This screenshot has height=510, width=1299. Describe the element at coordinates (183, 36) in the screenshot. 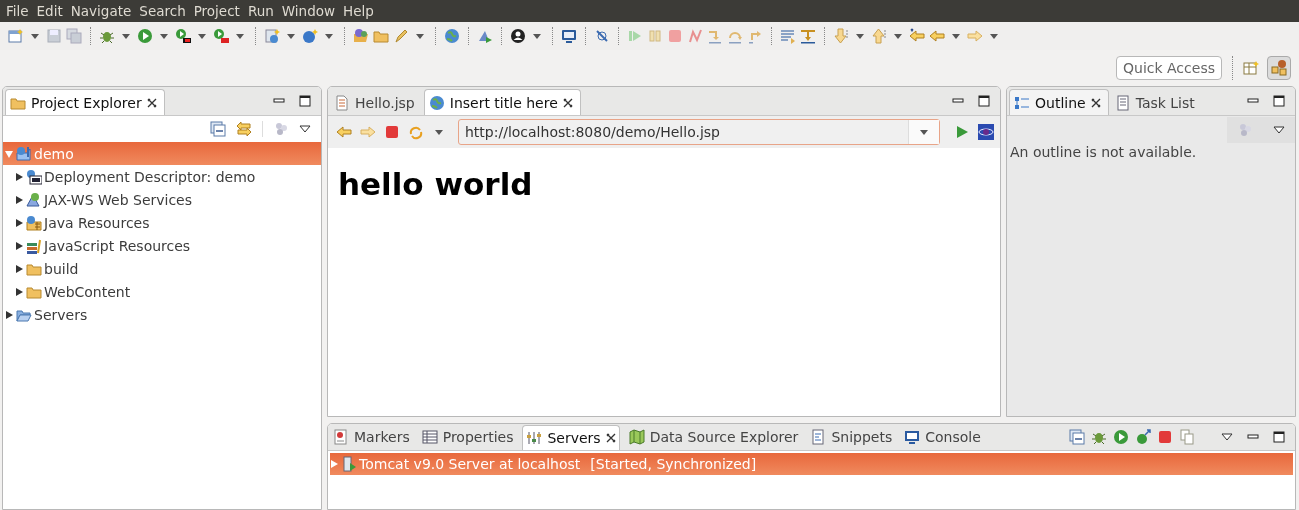

I see `run-icon` at that location.